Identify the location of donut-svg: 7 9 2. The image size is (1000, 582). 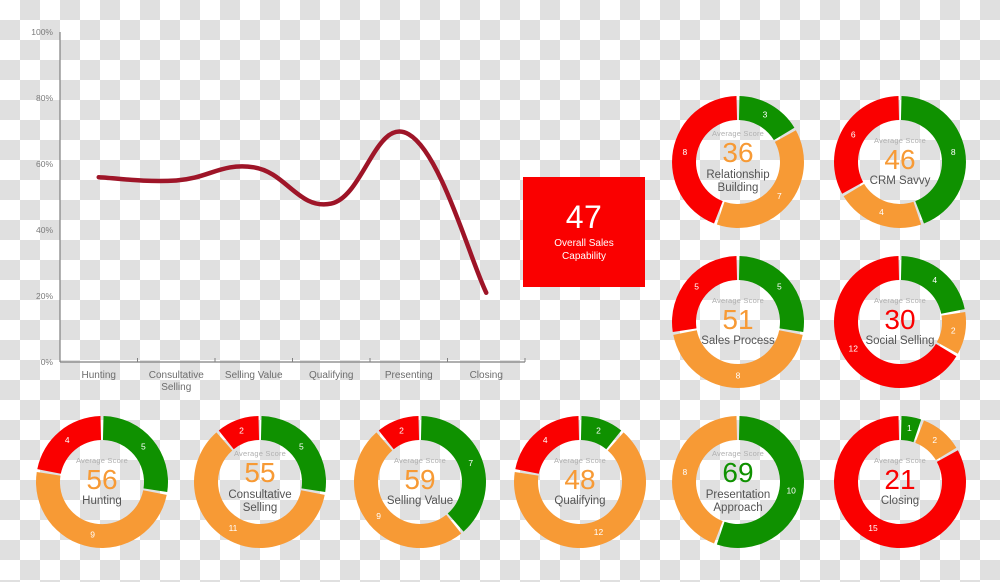
(419, 482).